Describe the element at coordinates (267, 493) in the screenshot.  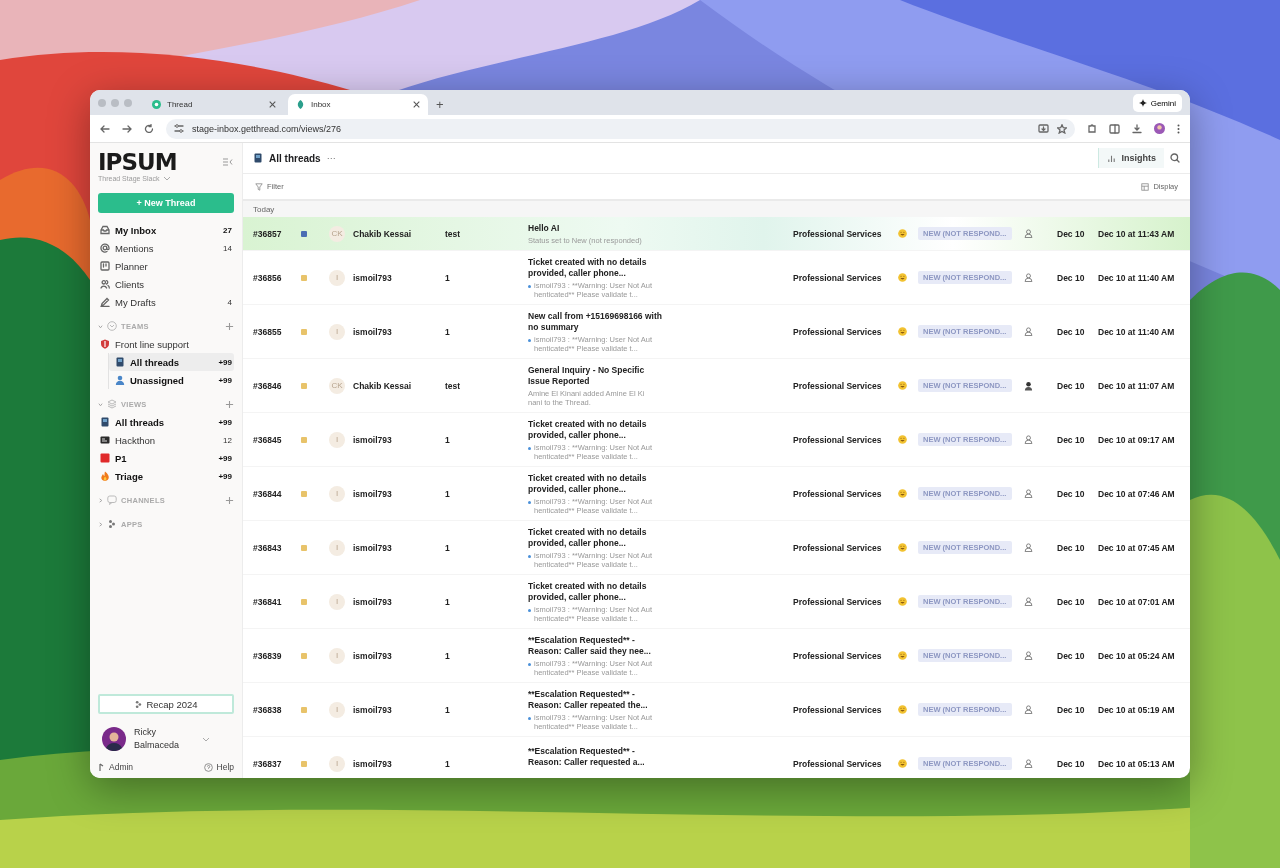
I see `ticket-id: #36844` at that location.